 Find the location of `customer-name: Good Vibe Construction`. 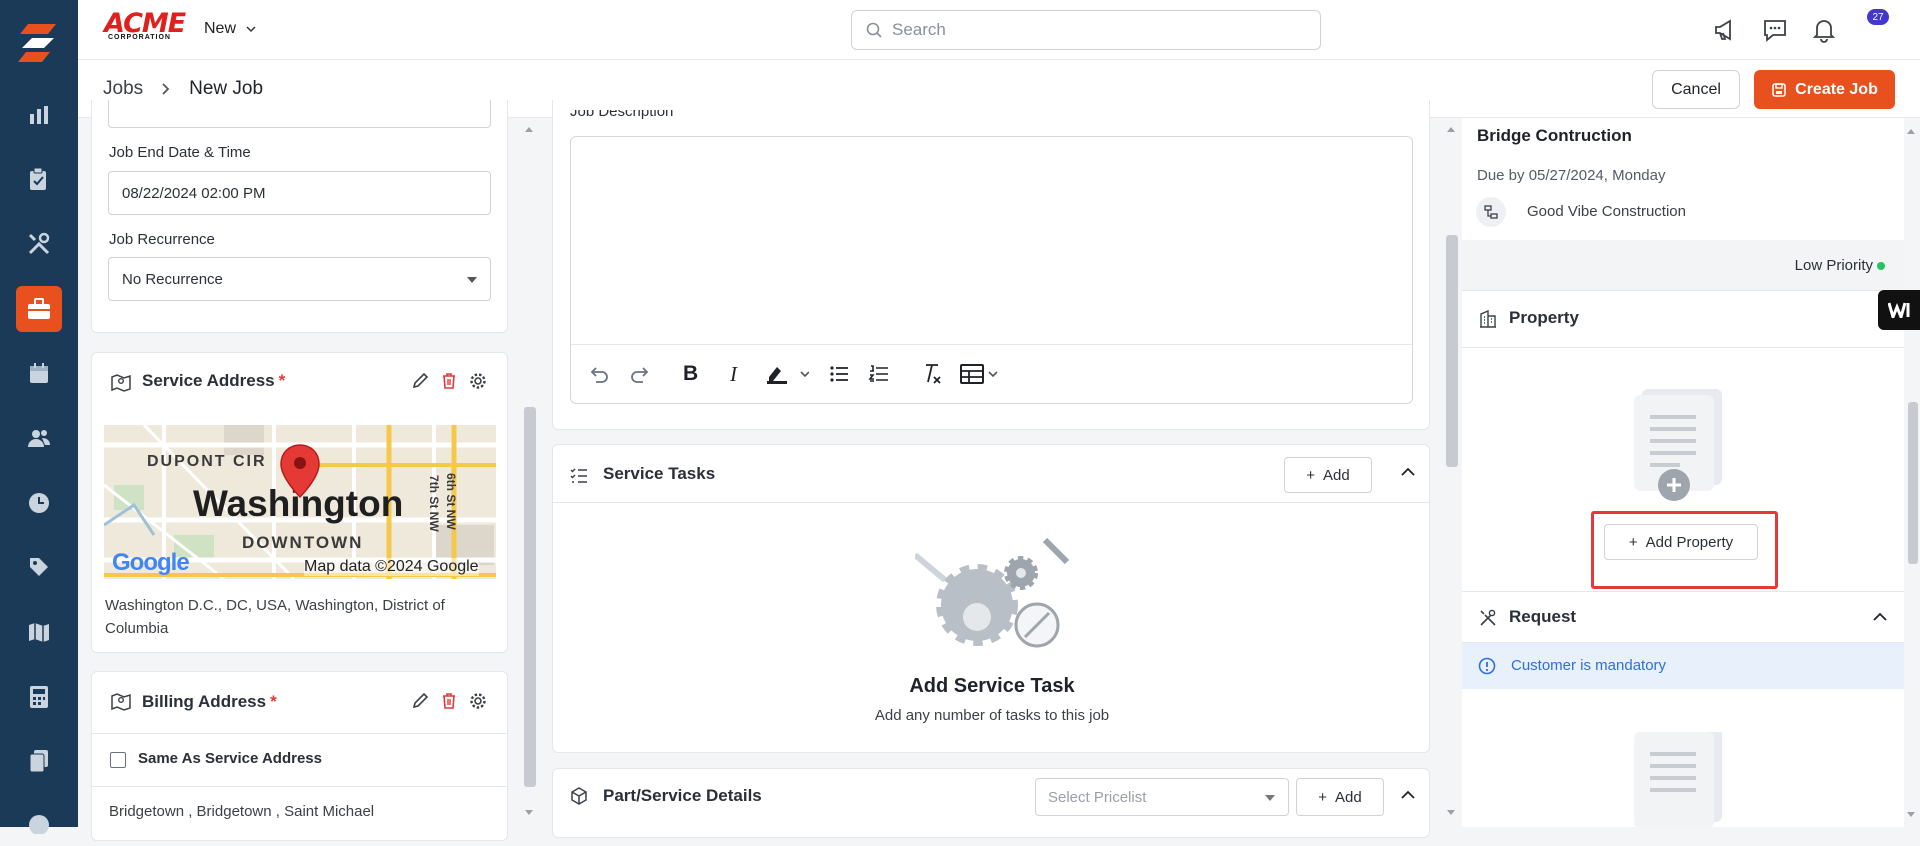

customer-name: Good Vibe Construction is located at coordinates (1606, 211).